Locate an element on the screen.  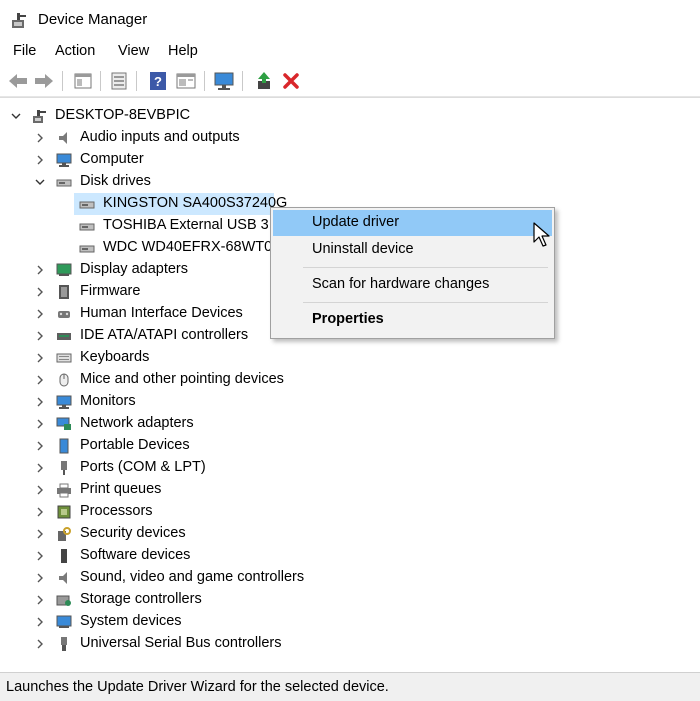
tree-category: Security devices is located at coordinates (350, 534).